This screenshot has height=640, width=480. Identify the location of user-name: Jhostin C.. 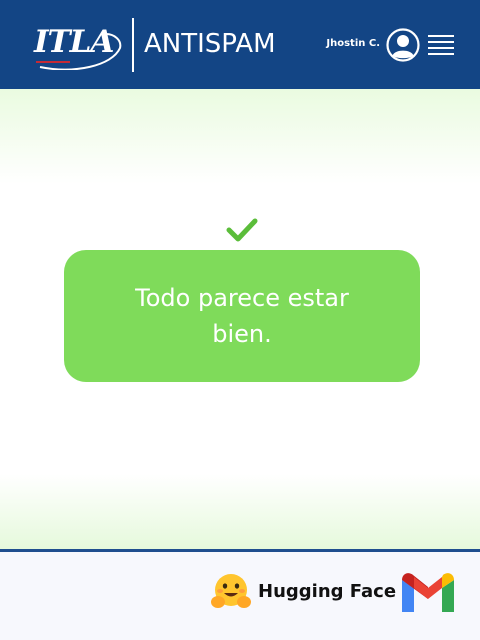
(353, 43).